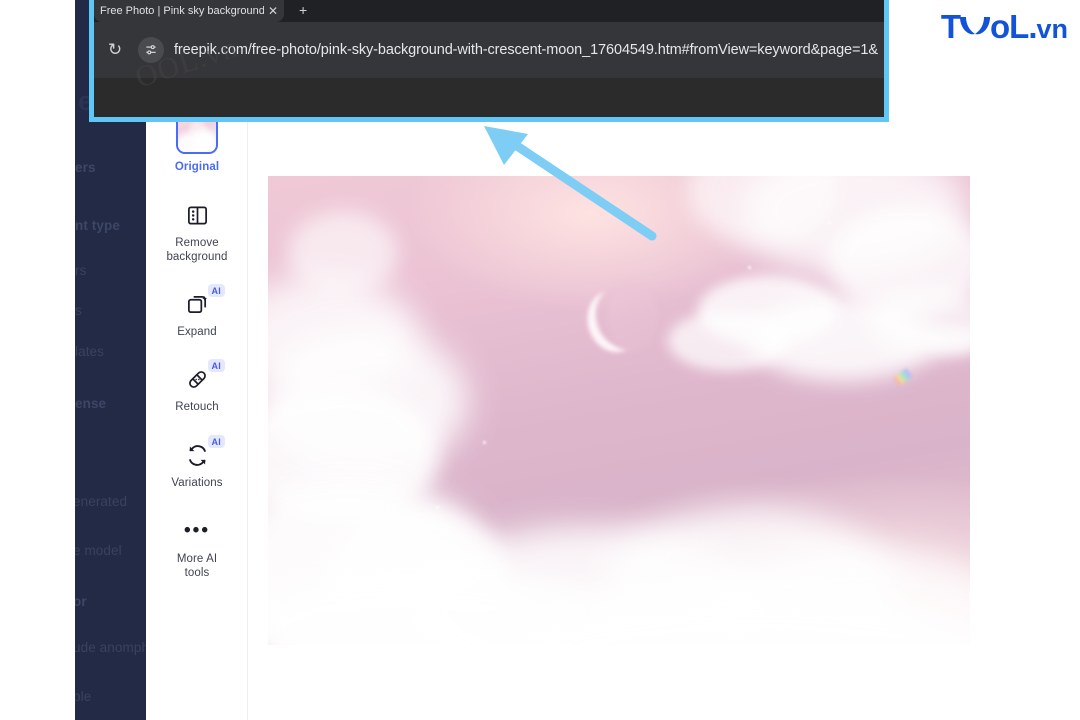  I want to click on plus-icon: +, so click(303, 10).